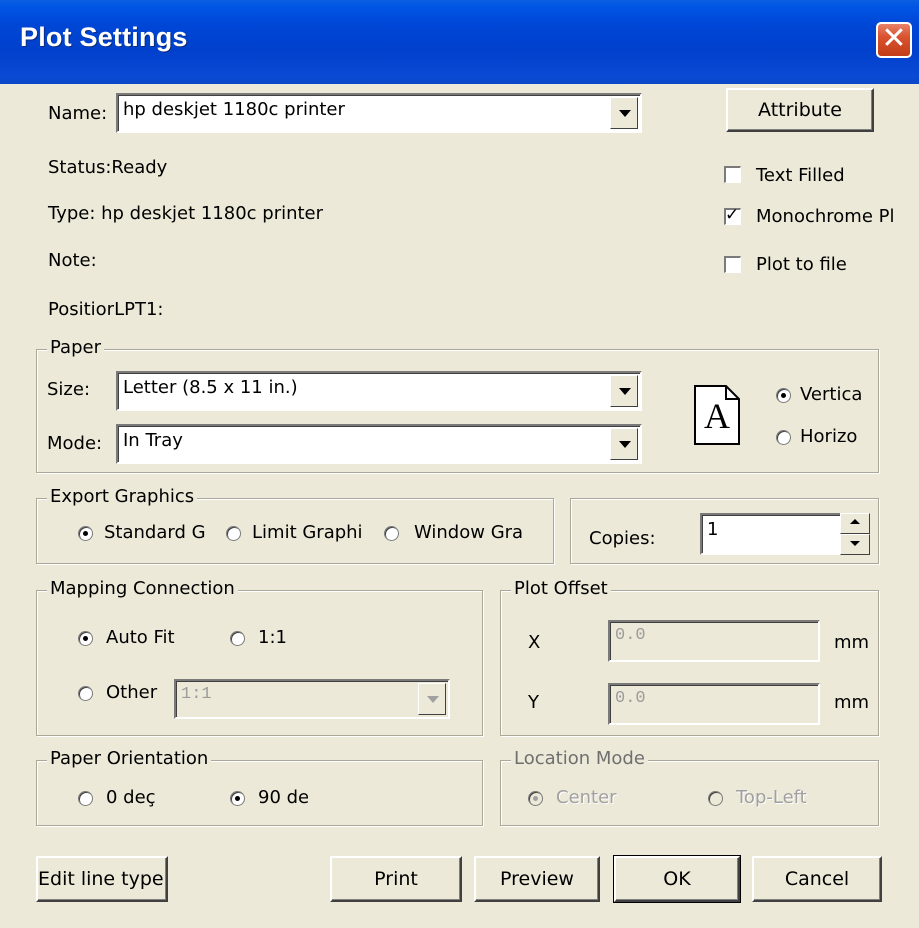 The height and width of the screenshot is (928, 919). I want to click on orientation-90-label: 90 de, so click(283, 797).